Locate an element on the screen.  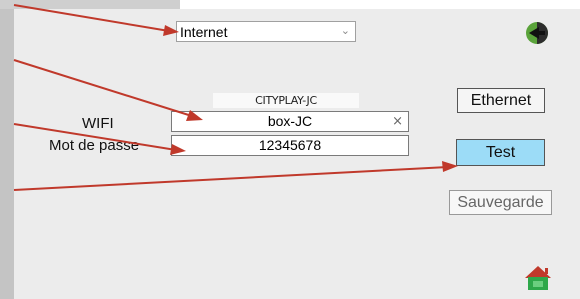
left-sidebar is located at coordinates (7, 149).